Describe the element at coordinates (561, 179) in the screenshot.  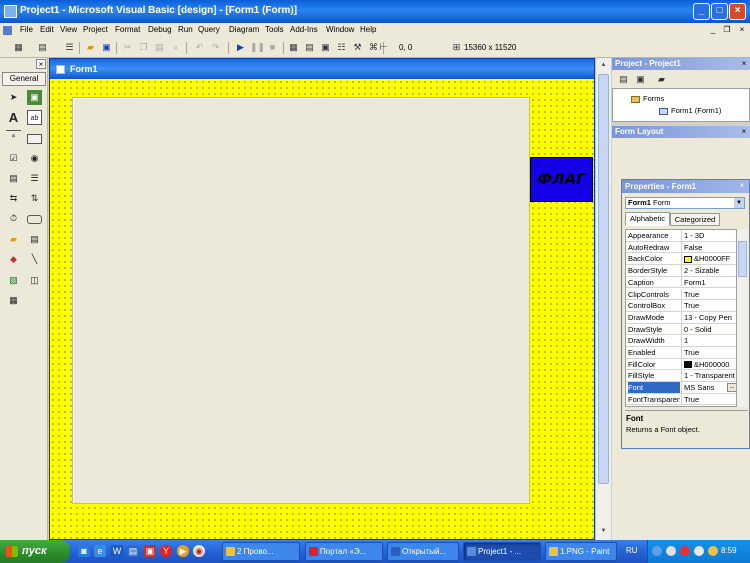
I see `flag-label-control: ФЛАГ` at that location.